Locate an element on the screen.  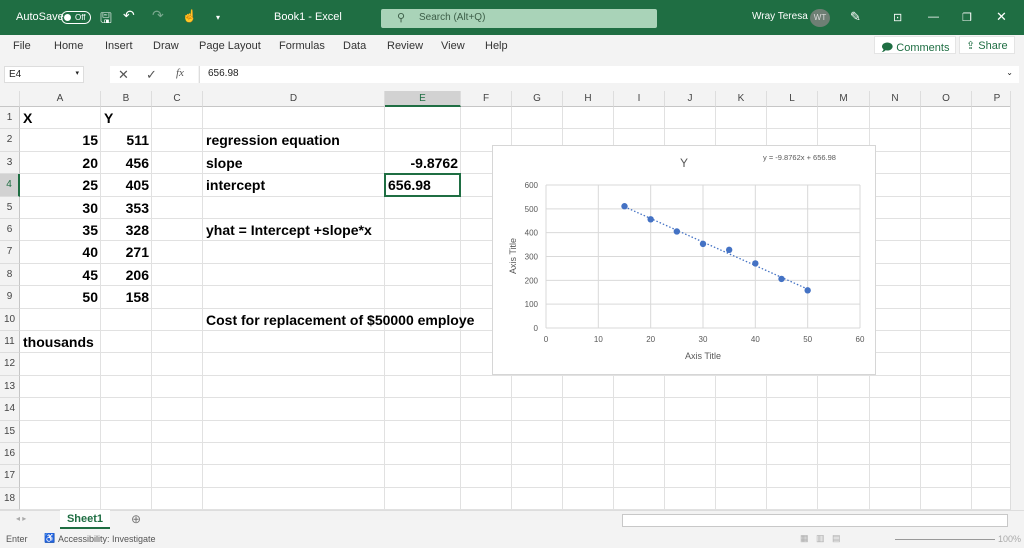
cell-B2: 511 is located at coordinates (126, 140).